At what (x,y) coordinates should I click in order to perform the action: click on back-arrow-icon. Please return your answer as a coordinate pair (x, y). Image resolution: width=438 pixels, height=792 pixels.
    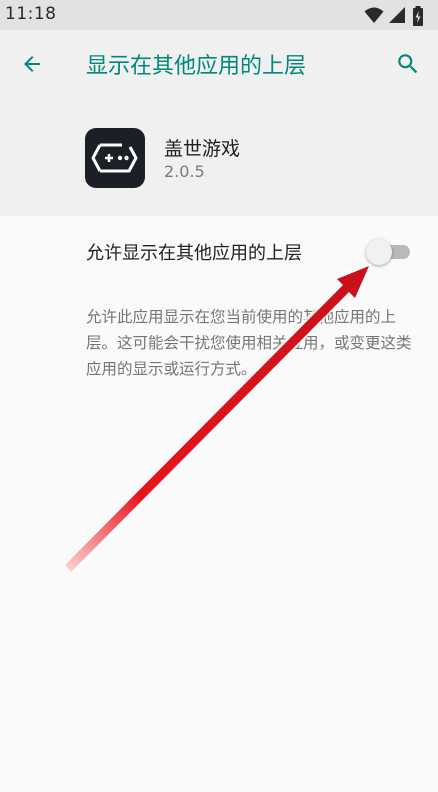
    Looking at the image, I should click on (32, 64).